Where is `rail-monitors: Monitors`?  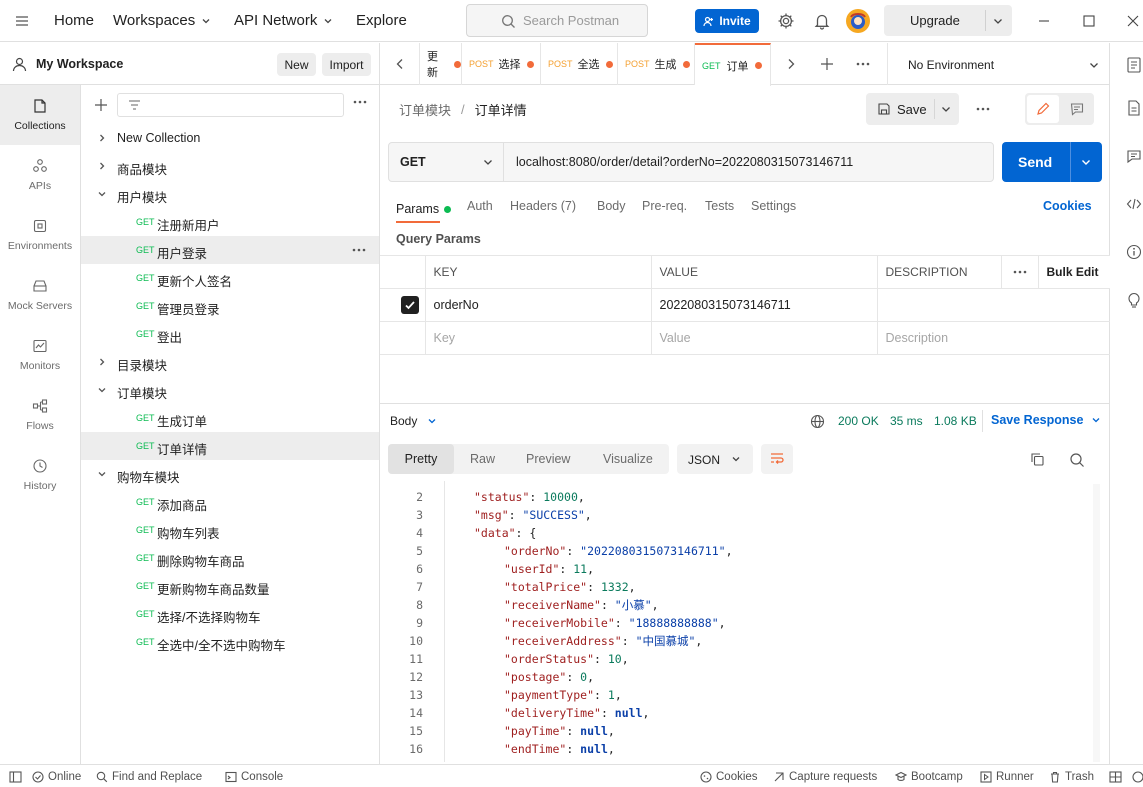
rail-monitors: Monitors is located at coordinates (40, 355).